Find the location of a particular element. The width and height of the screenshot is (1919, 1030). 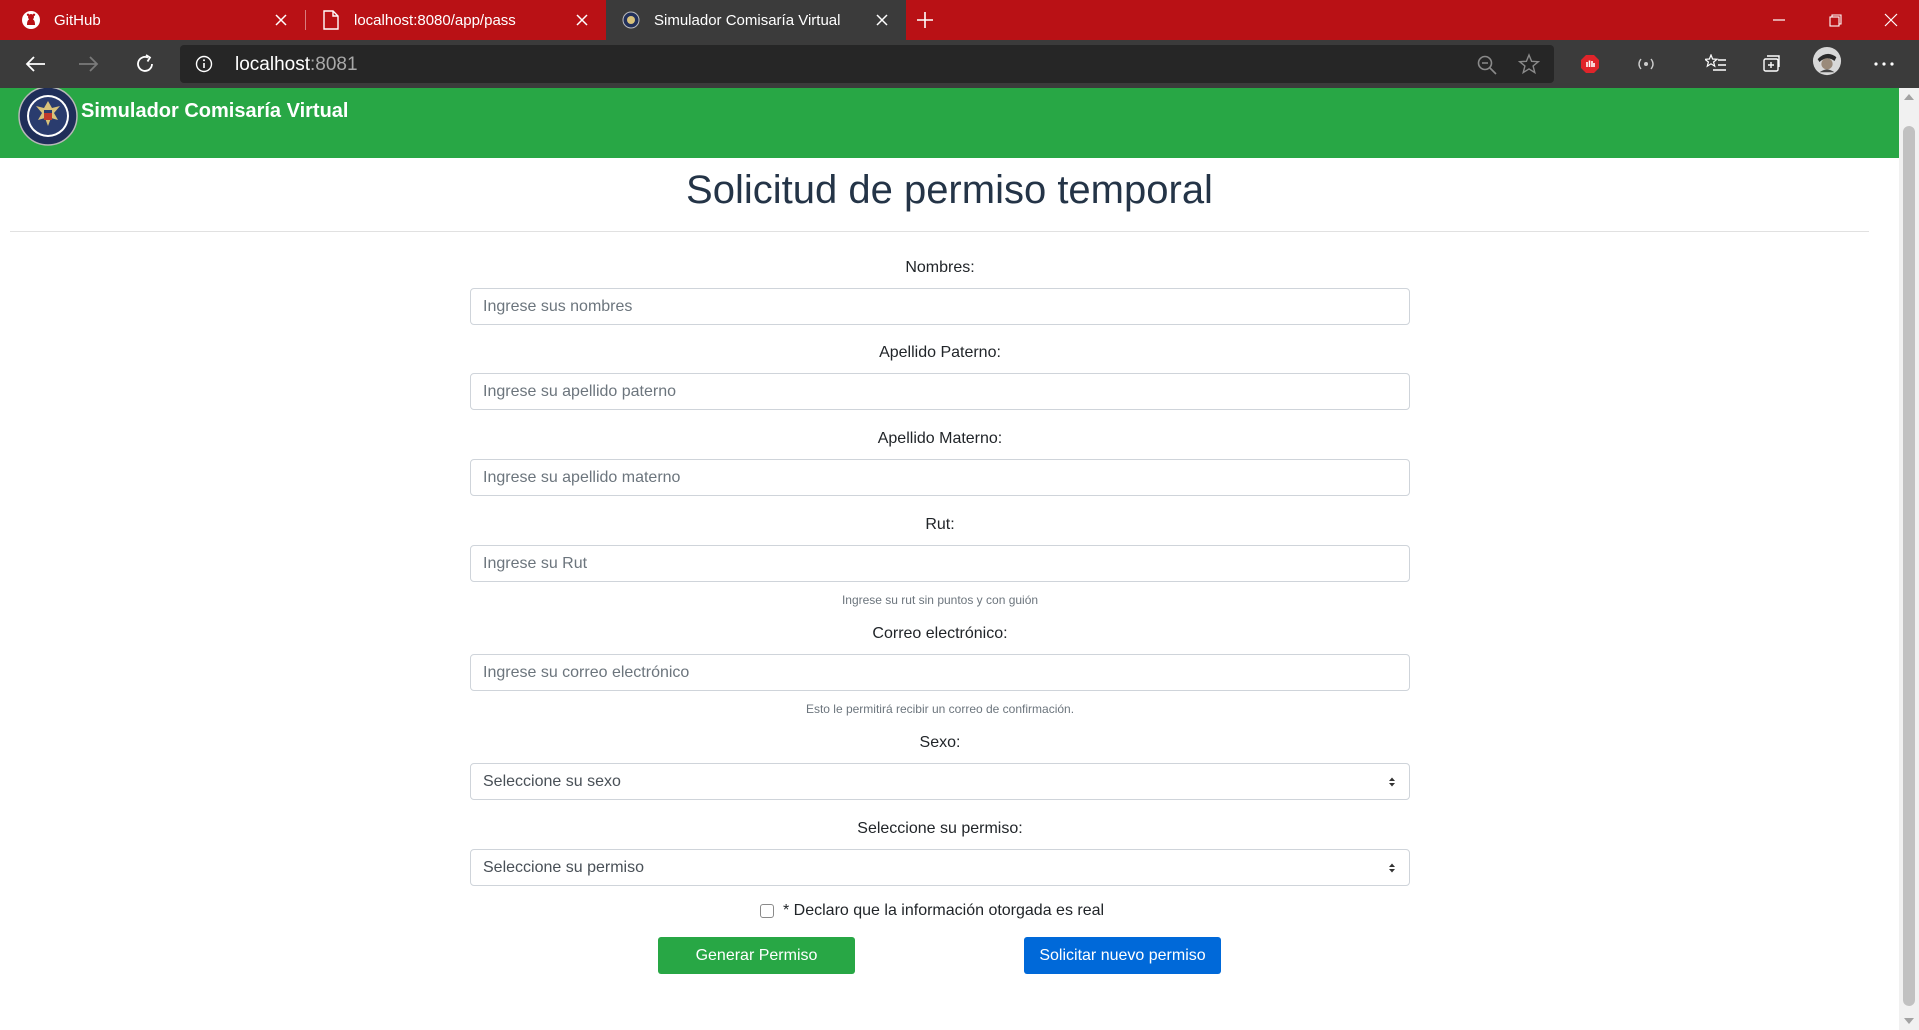

minimize-icon is located at coordinates (1779, 20).